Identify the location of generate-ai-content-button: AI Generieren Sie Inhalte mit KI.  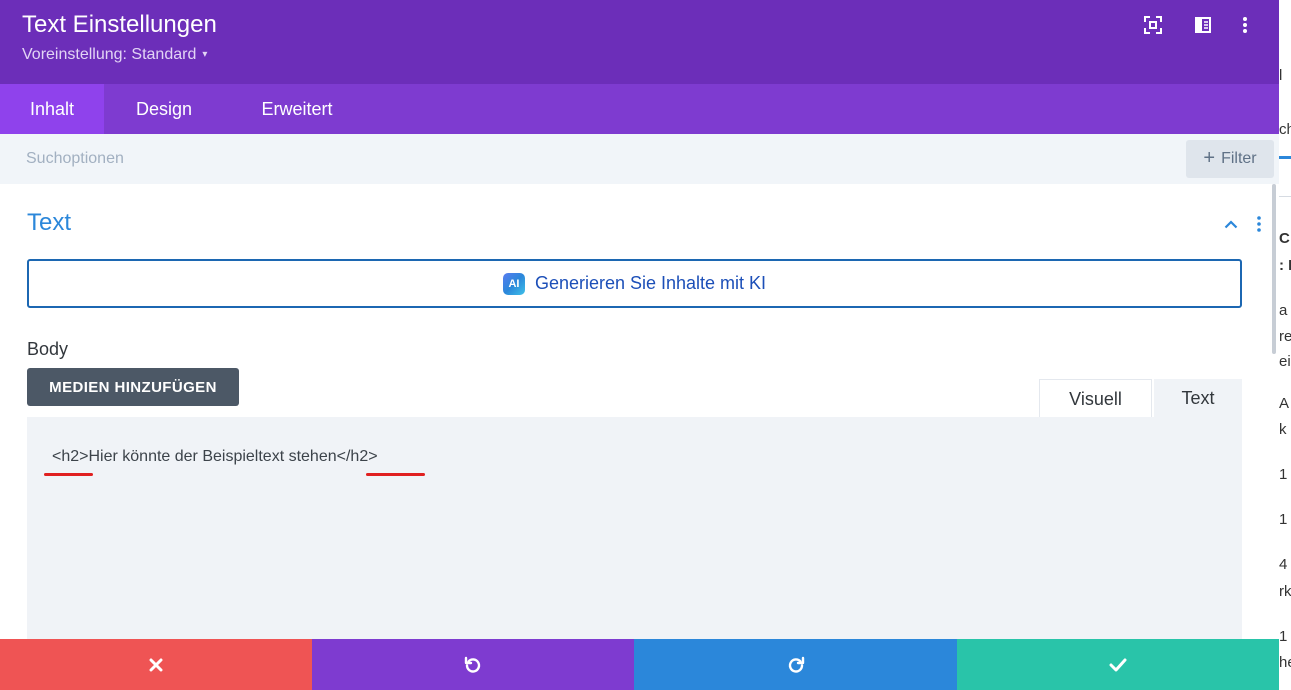
(634, 283).